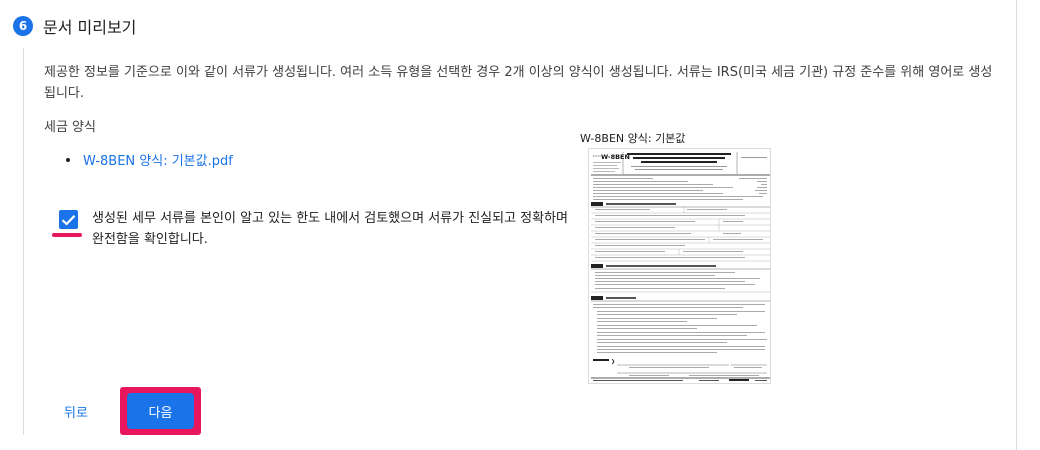  What do you see at coordinates (90, 27) in the screenshot?
I see `step-title: 문서 미리보기` at bounding box center [90, 27].